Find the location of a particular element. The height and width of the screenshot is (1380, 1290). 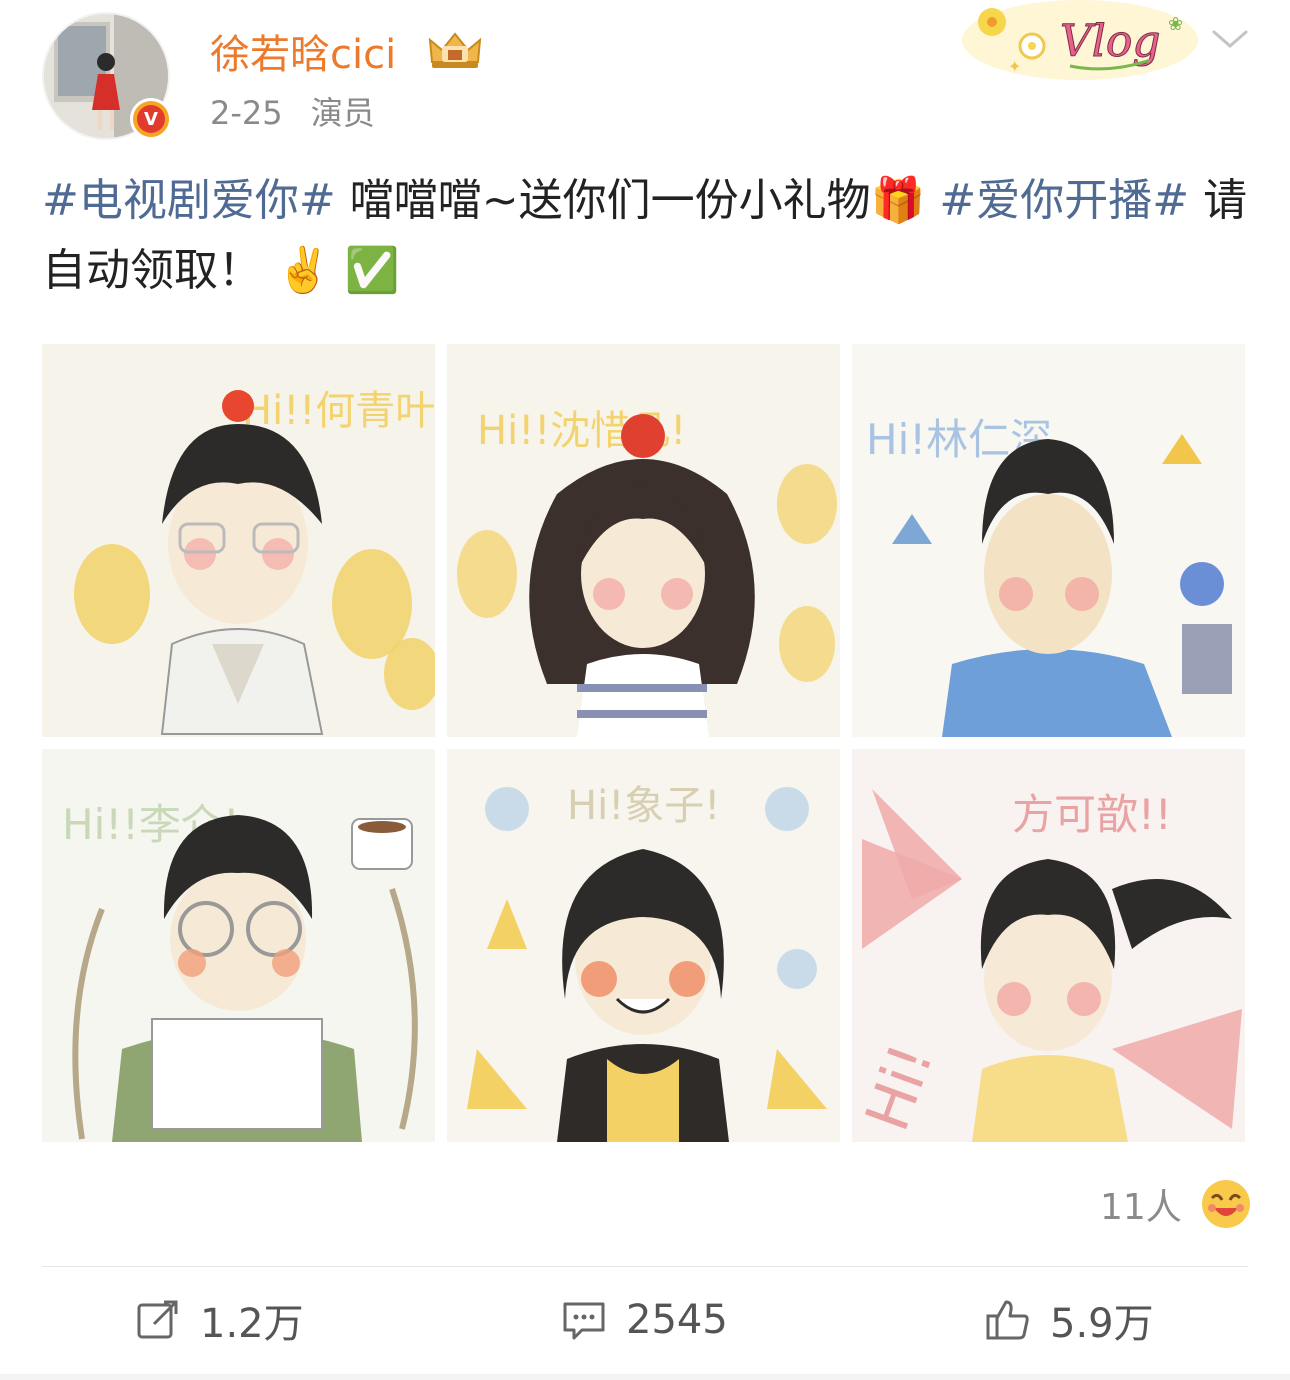

svg-text: Vlog is located at coordinates (1110, 41).